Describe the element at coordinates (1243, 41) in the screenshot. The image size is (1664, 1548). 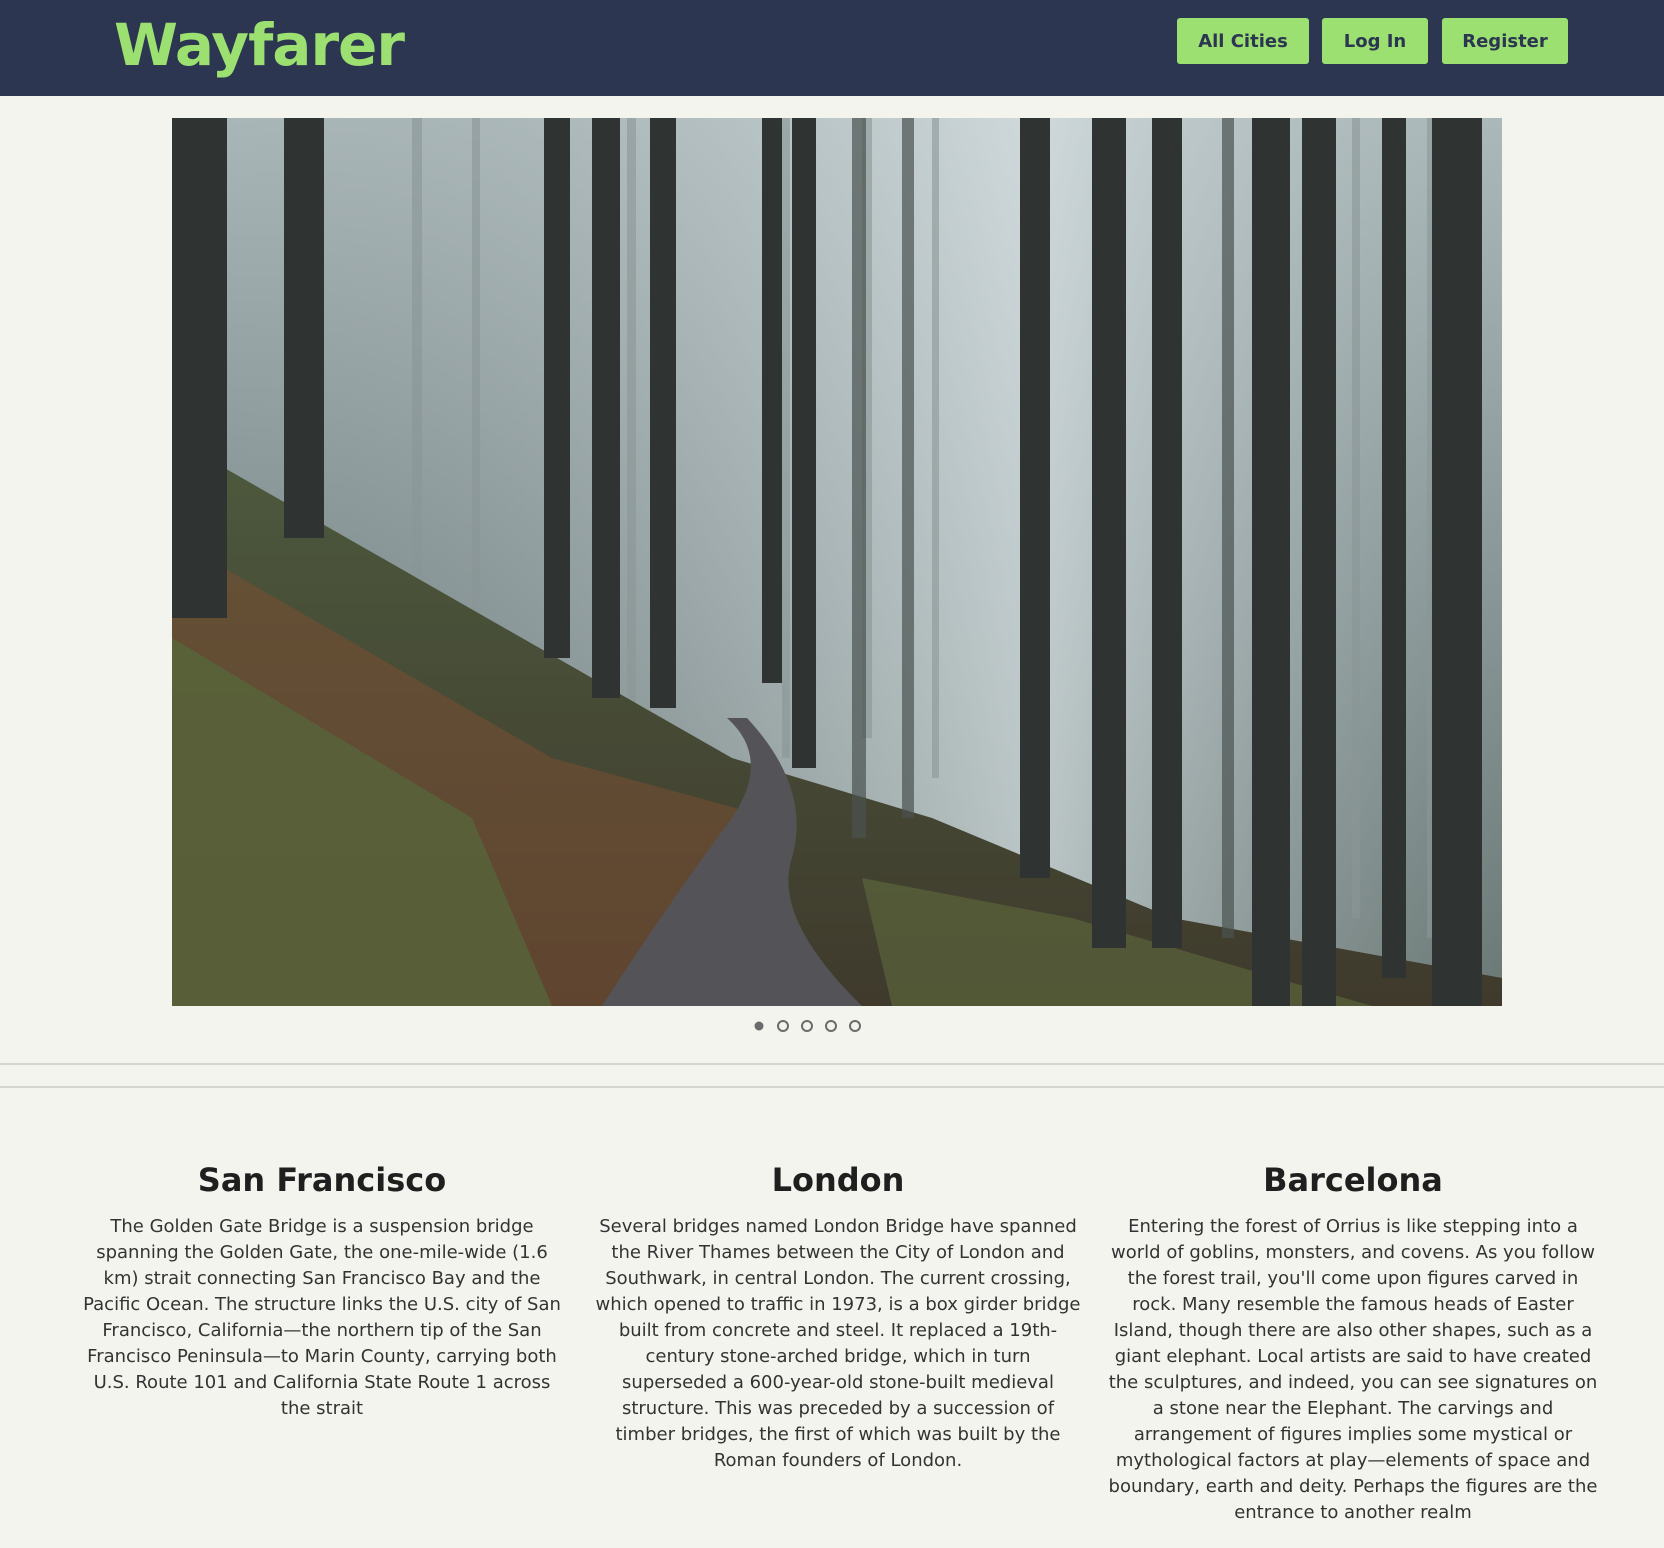
I see `all-cities-button: All Cities` at that location.